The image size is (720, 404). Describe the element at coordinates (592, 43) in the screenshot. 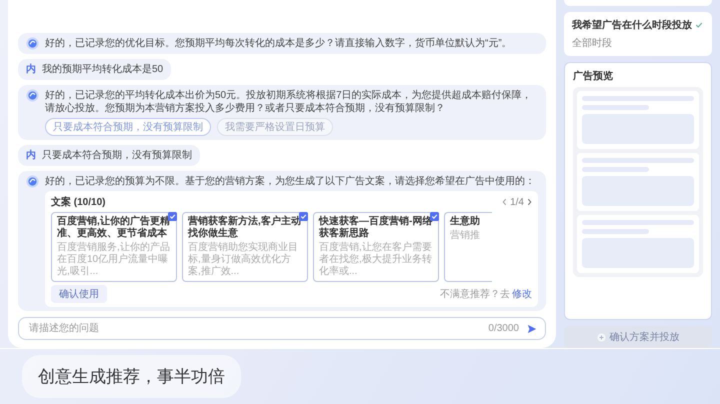

I see `schedule-answer: 全部时段` at that location.